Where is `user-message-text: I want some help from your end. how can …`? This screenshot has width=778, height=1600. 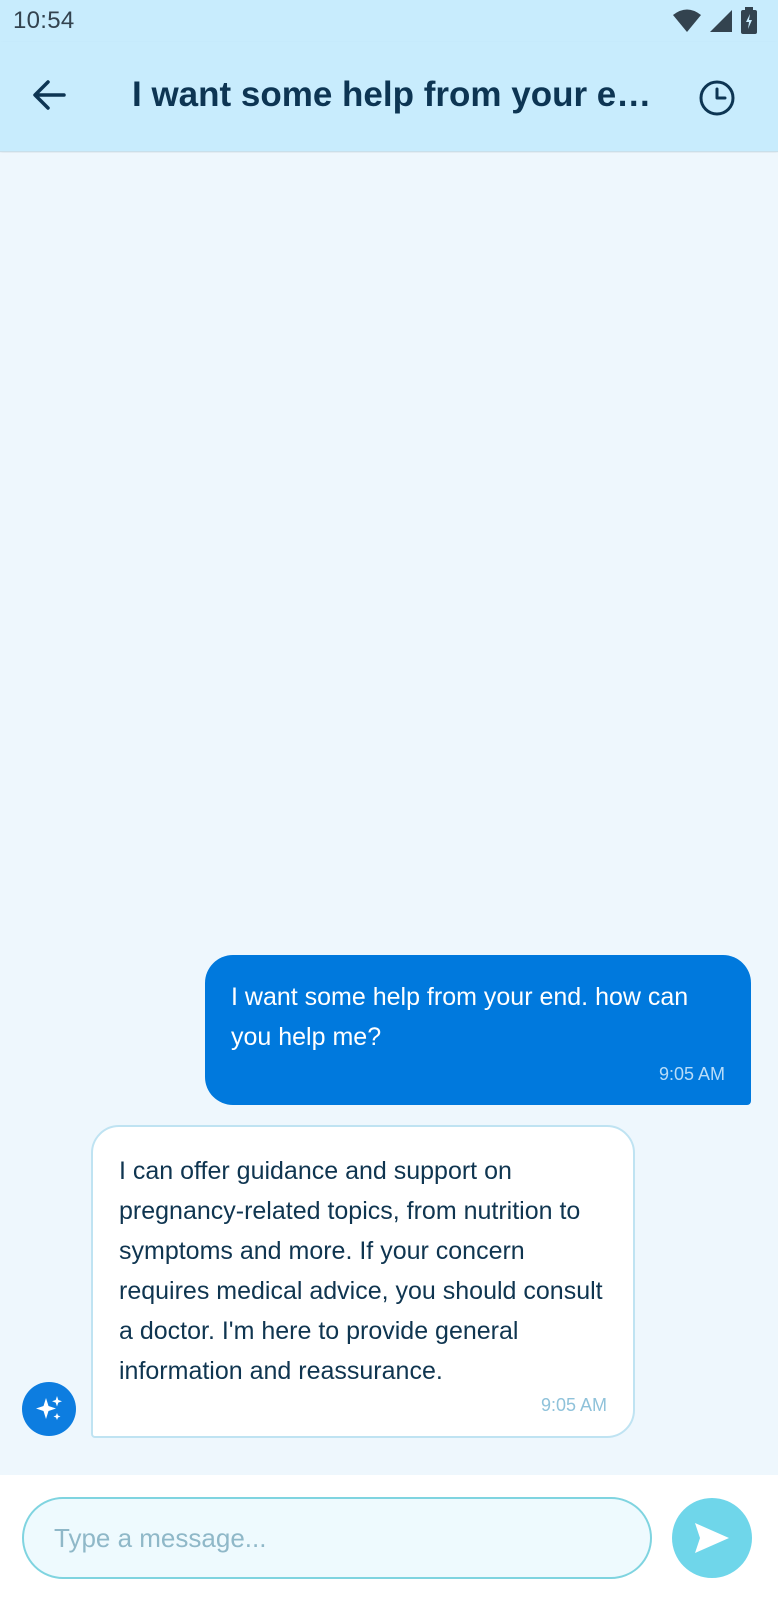 user-message-text: I want some help from your end. how can … is located at coordinates (460, 1017).